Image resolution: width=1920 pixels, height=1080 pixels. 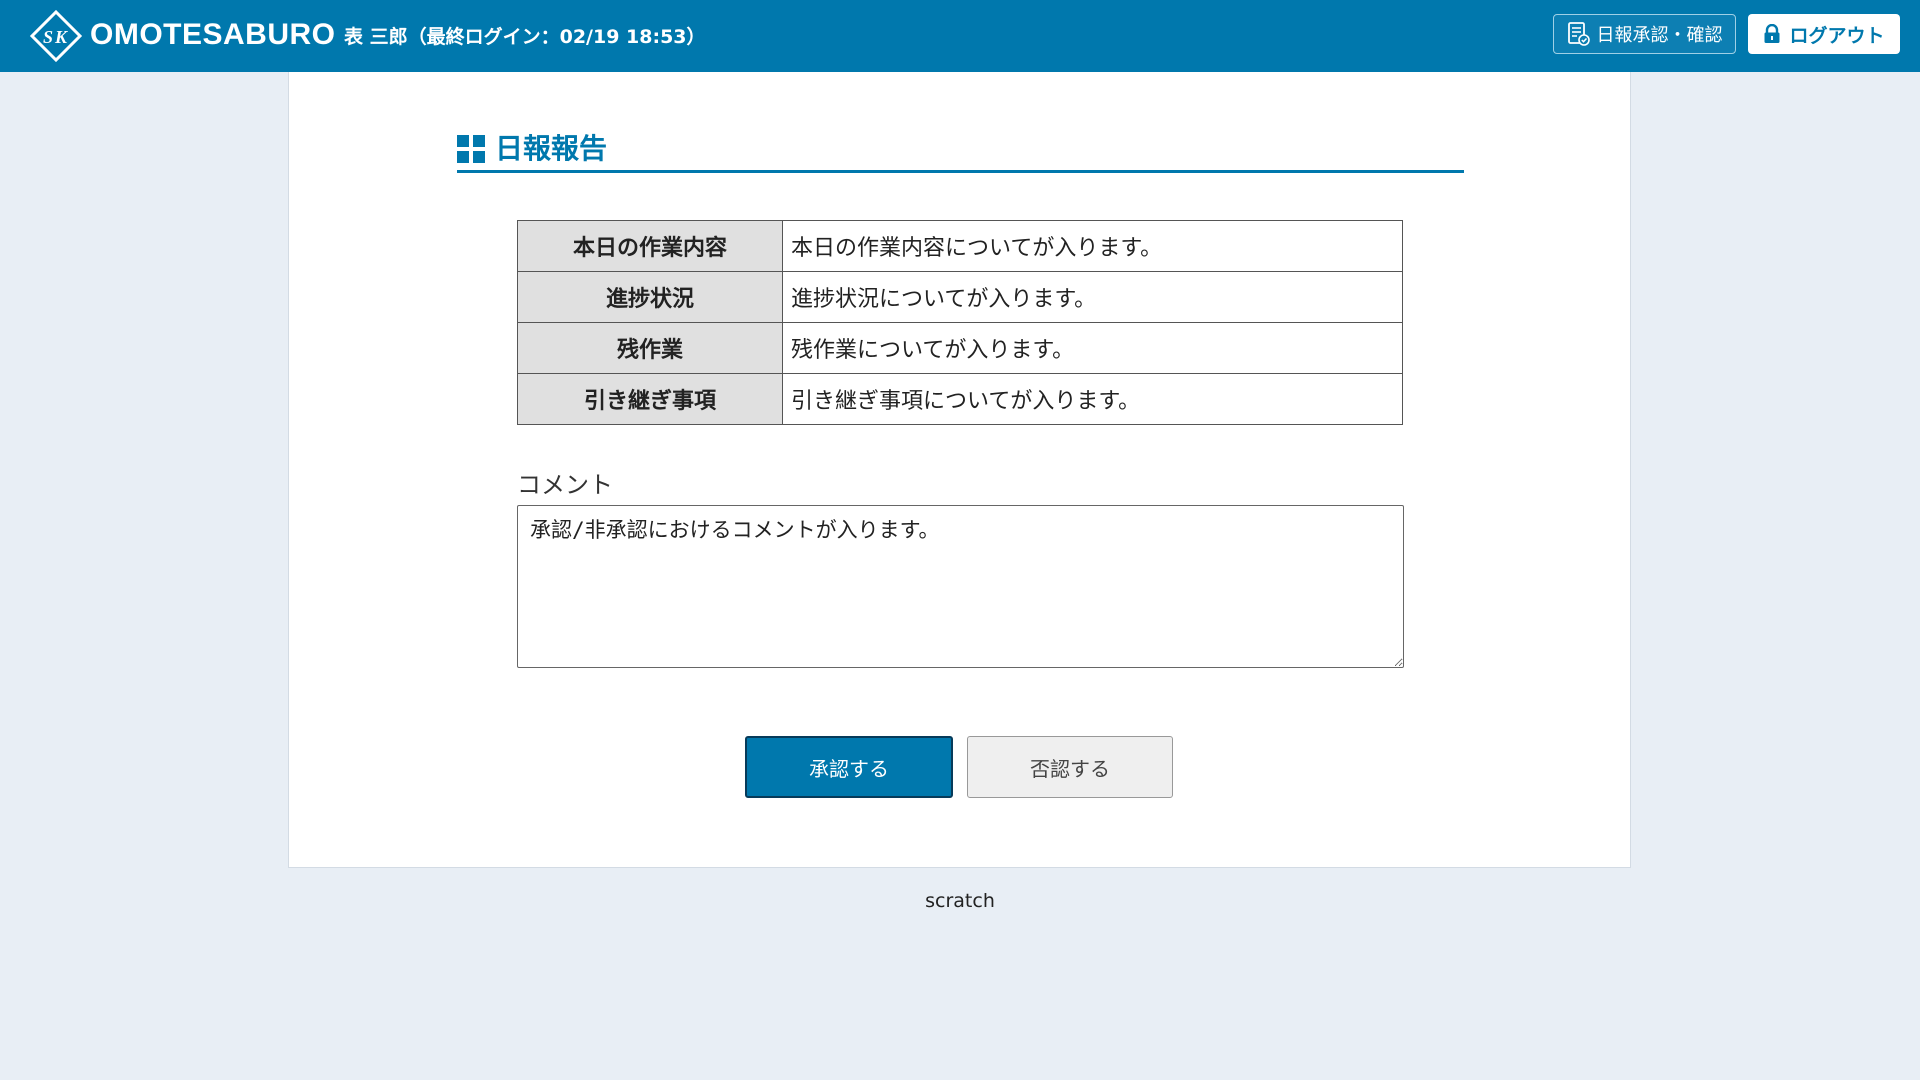 What do you see at coordinates (551, 148) in the screenshot?
I see `page-title: 日報報告` at bounding box center [551, 148].